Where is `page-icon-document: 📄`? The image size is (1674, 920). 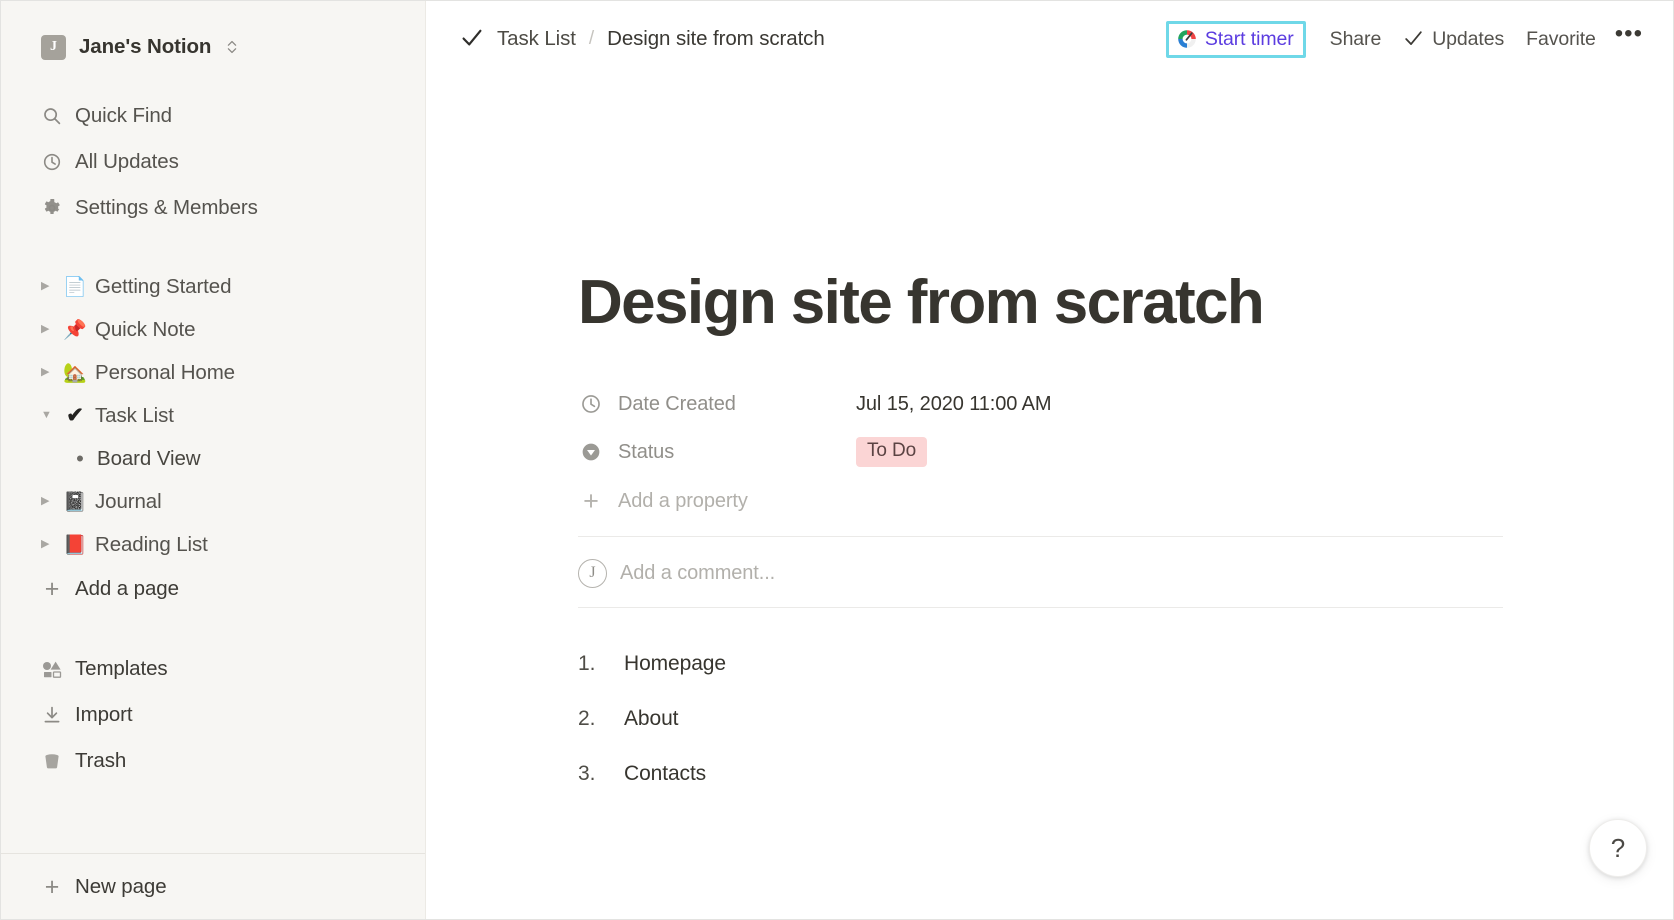 page-icon-document: 📄 is located at coordinates (75, 287).